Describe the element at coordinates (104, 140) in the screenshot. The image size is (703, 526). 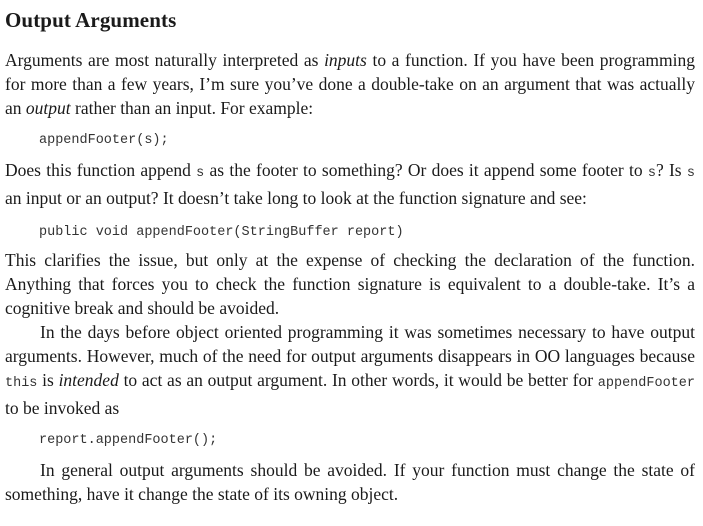
I see `code-example-append-footer-call: appendFooter(s);` at that location.